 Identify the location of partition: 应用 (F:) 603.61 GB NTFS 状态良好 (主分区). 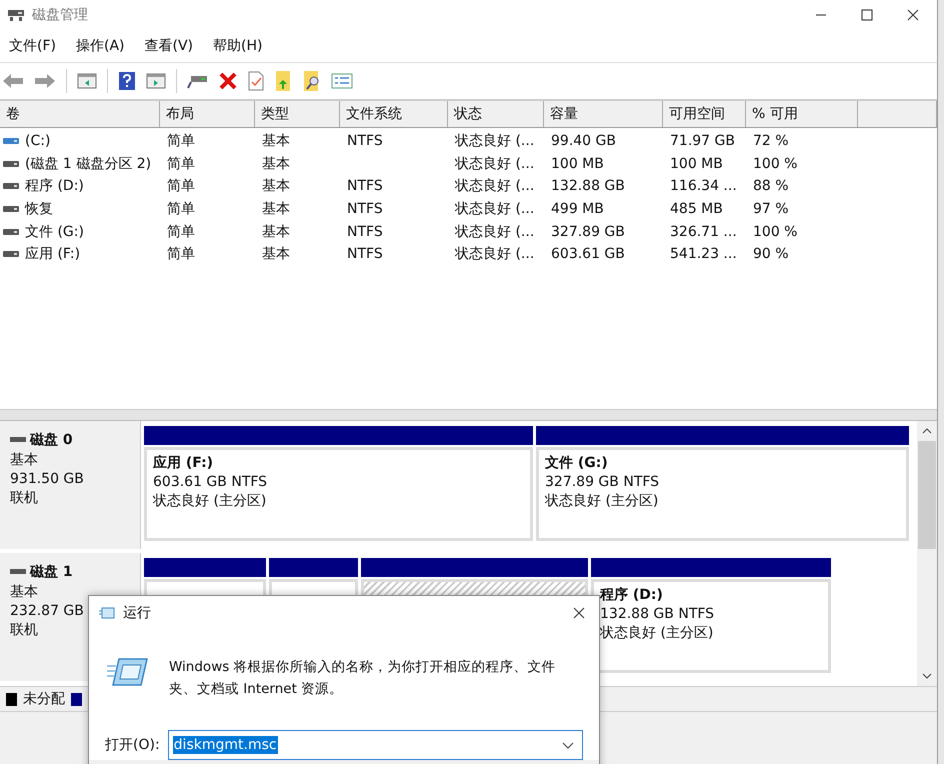
(338, 494).